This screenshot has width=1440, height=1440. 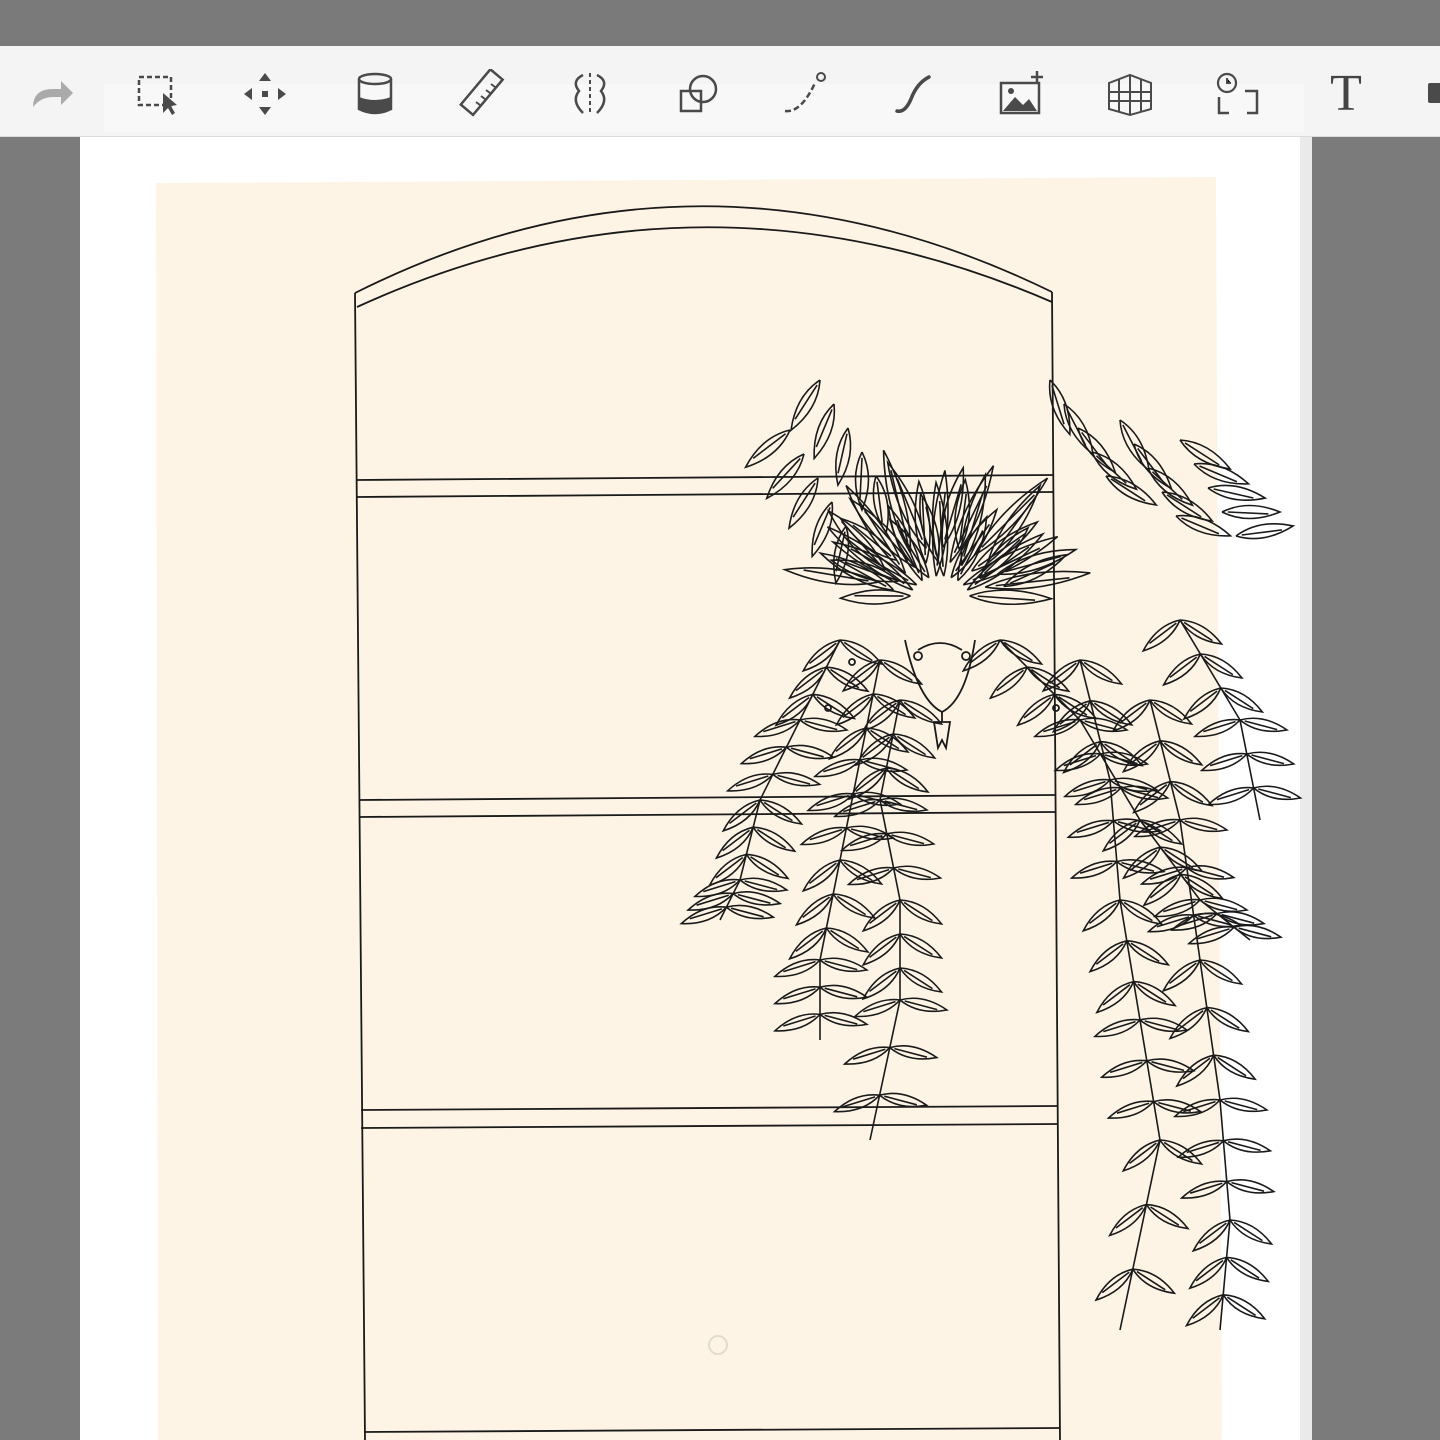 I want to click on symmetry-tool-button, so click(x=590, y=94).